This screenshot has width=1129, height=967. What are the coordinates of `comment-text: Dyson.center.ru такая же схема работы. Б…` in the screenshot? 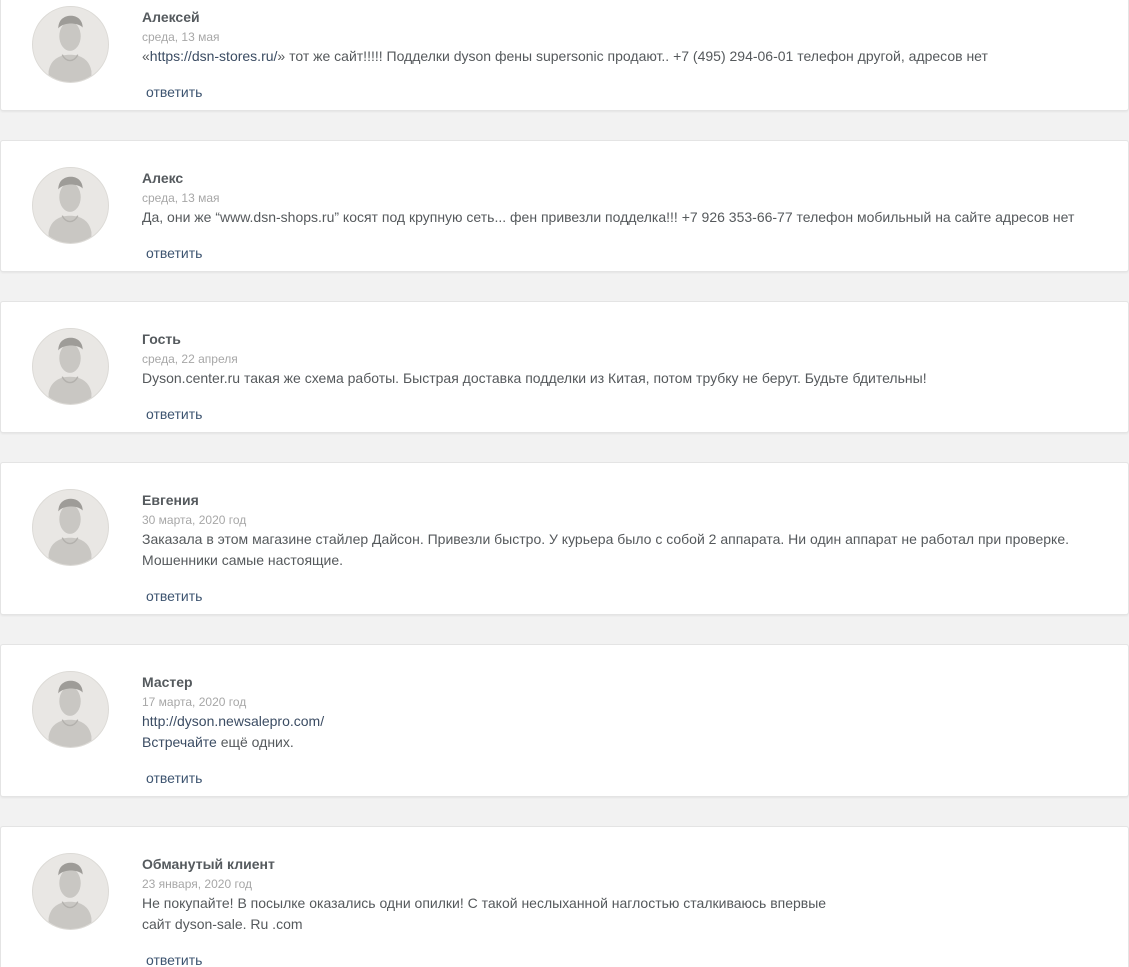 It's located at (534, 378).